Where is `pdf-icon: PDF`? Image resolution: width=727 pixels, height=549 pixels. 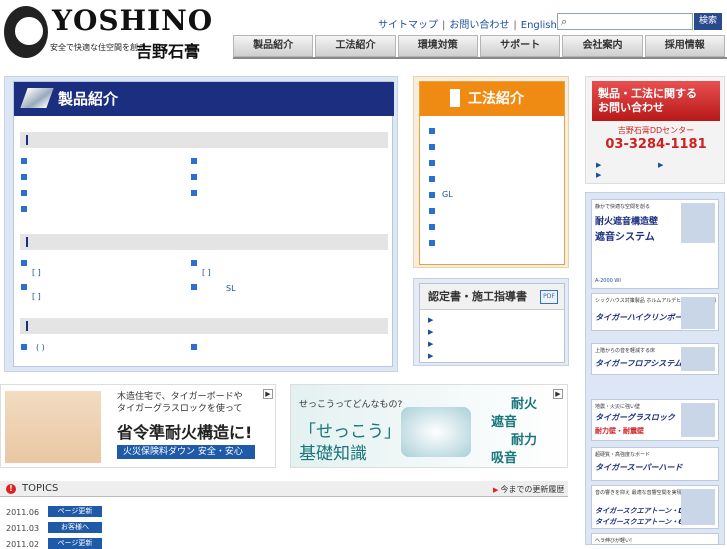
pdf-icon: PDF is located at coordinates (549, 297).